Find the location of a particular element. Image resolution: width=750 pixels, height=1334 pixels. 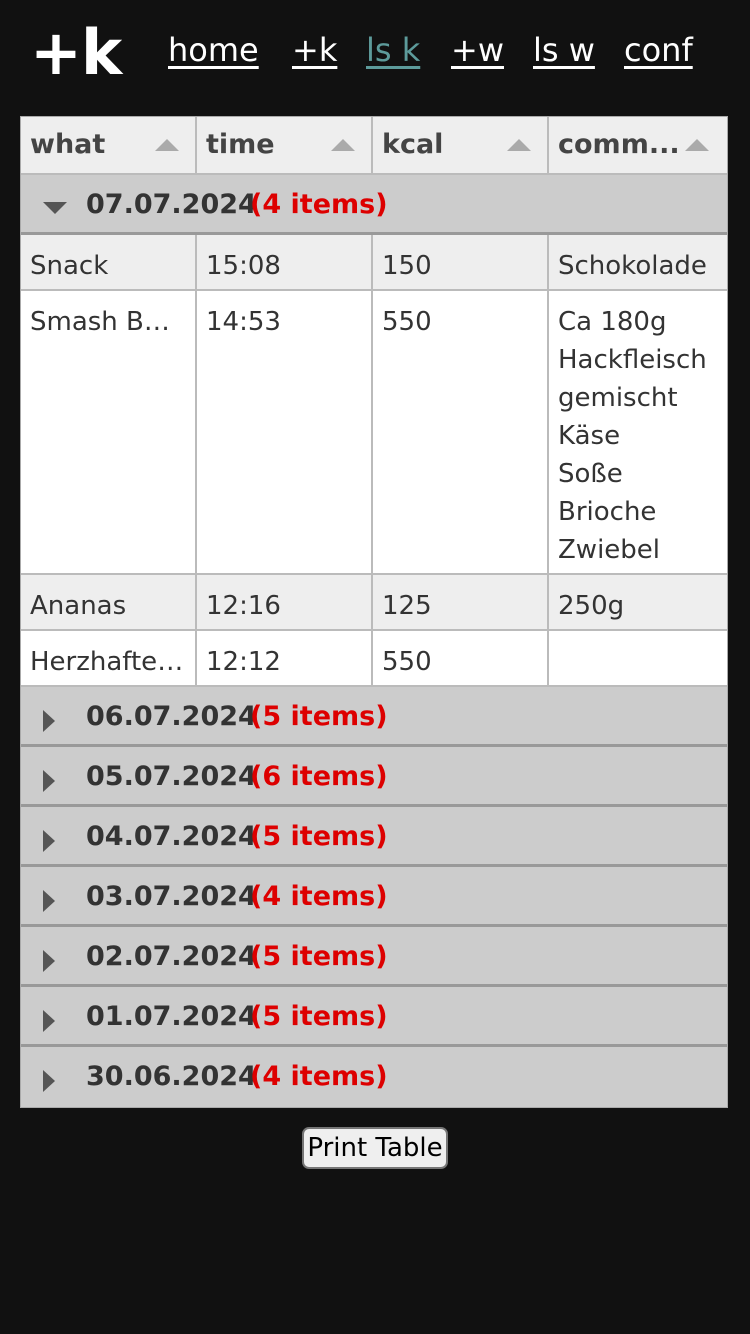

group-row-expanded: 07.07.2024 (4 items) is located at coordinates (374, 205).